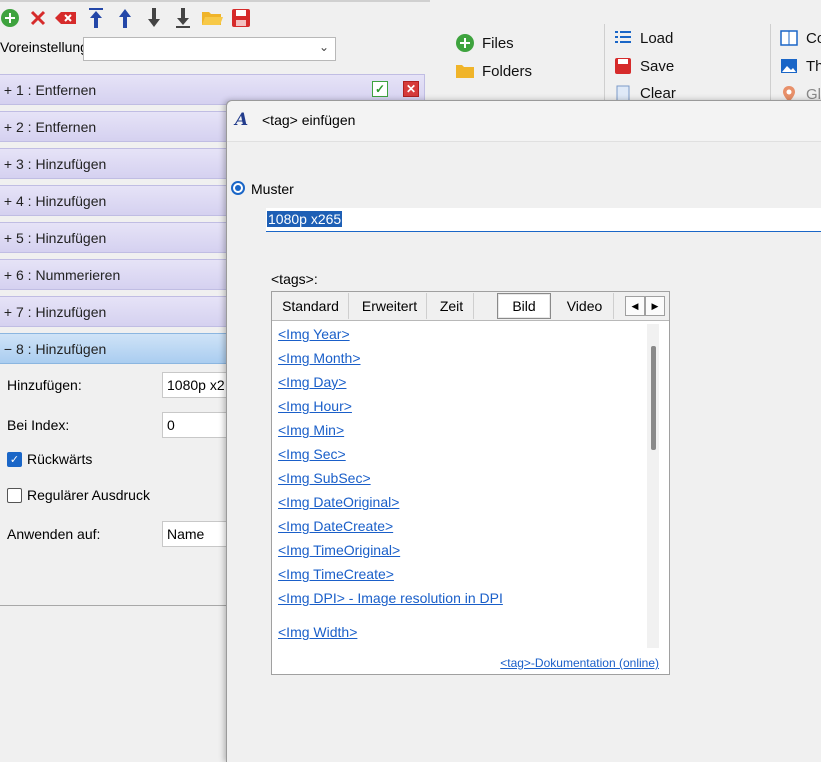 The width and height of the screenshot is (821, 762). I want to click on tags-label: <tags>:, so click(294, 279).